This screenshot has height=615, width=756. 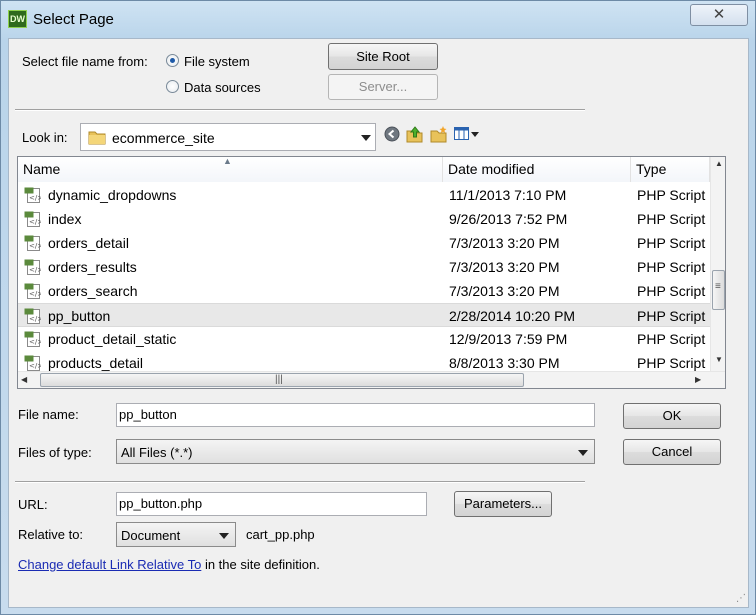 I want to click on scroll-left-icon: ◀, so click(x=24, y=379).